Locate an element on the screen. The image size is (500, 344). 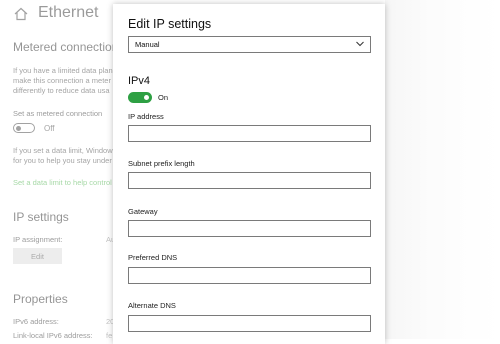
ipv4-toggle is located at coordinates (140, 97).